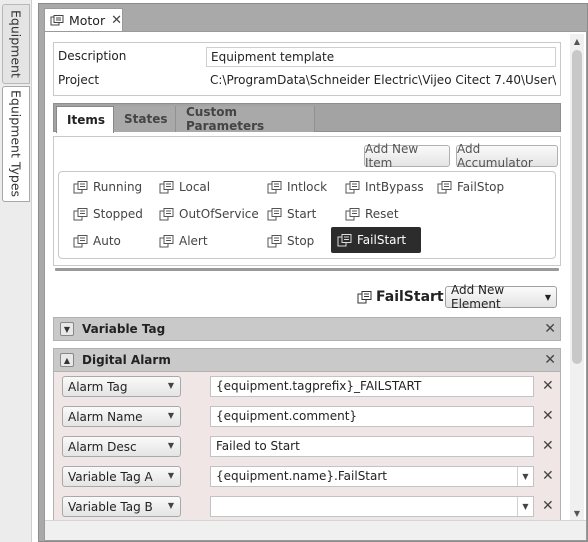 The height and width of the screenshot is (542, 588). What do you see at coordinates (87, 20) in the screenshot?
I see `document-tab-title: Motor` at bounding box center [87, 20].